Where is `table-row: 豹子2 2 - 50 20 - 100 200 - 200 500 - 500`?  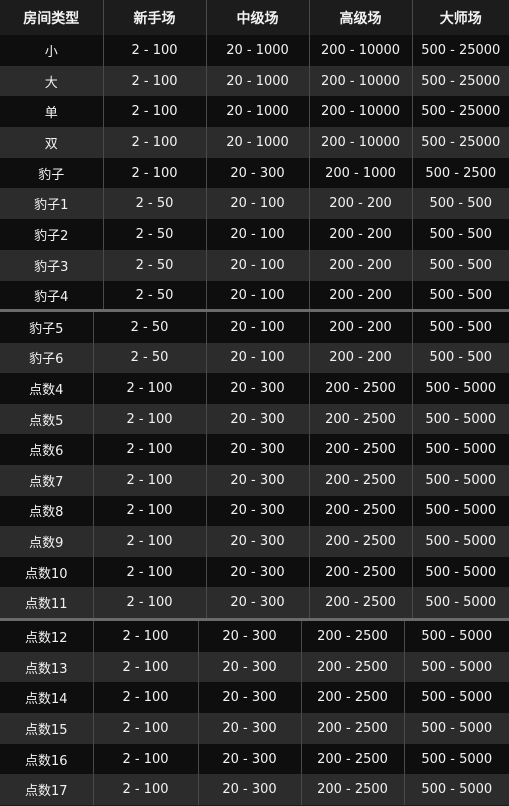
table-row: 豹子2 2 - 50 20 - 100 200 - 200 500 - 500 is located at coordinates (254, 234).